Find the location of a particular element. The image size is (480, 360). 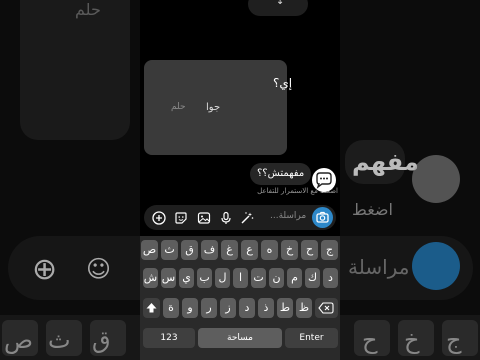

background-key-label: خ is located at coordinates (412, 340).